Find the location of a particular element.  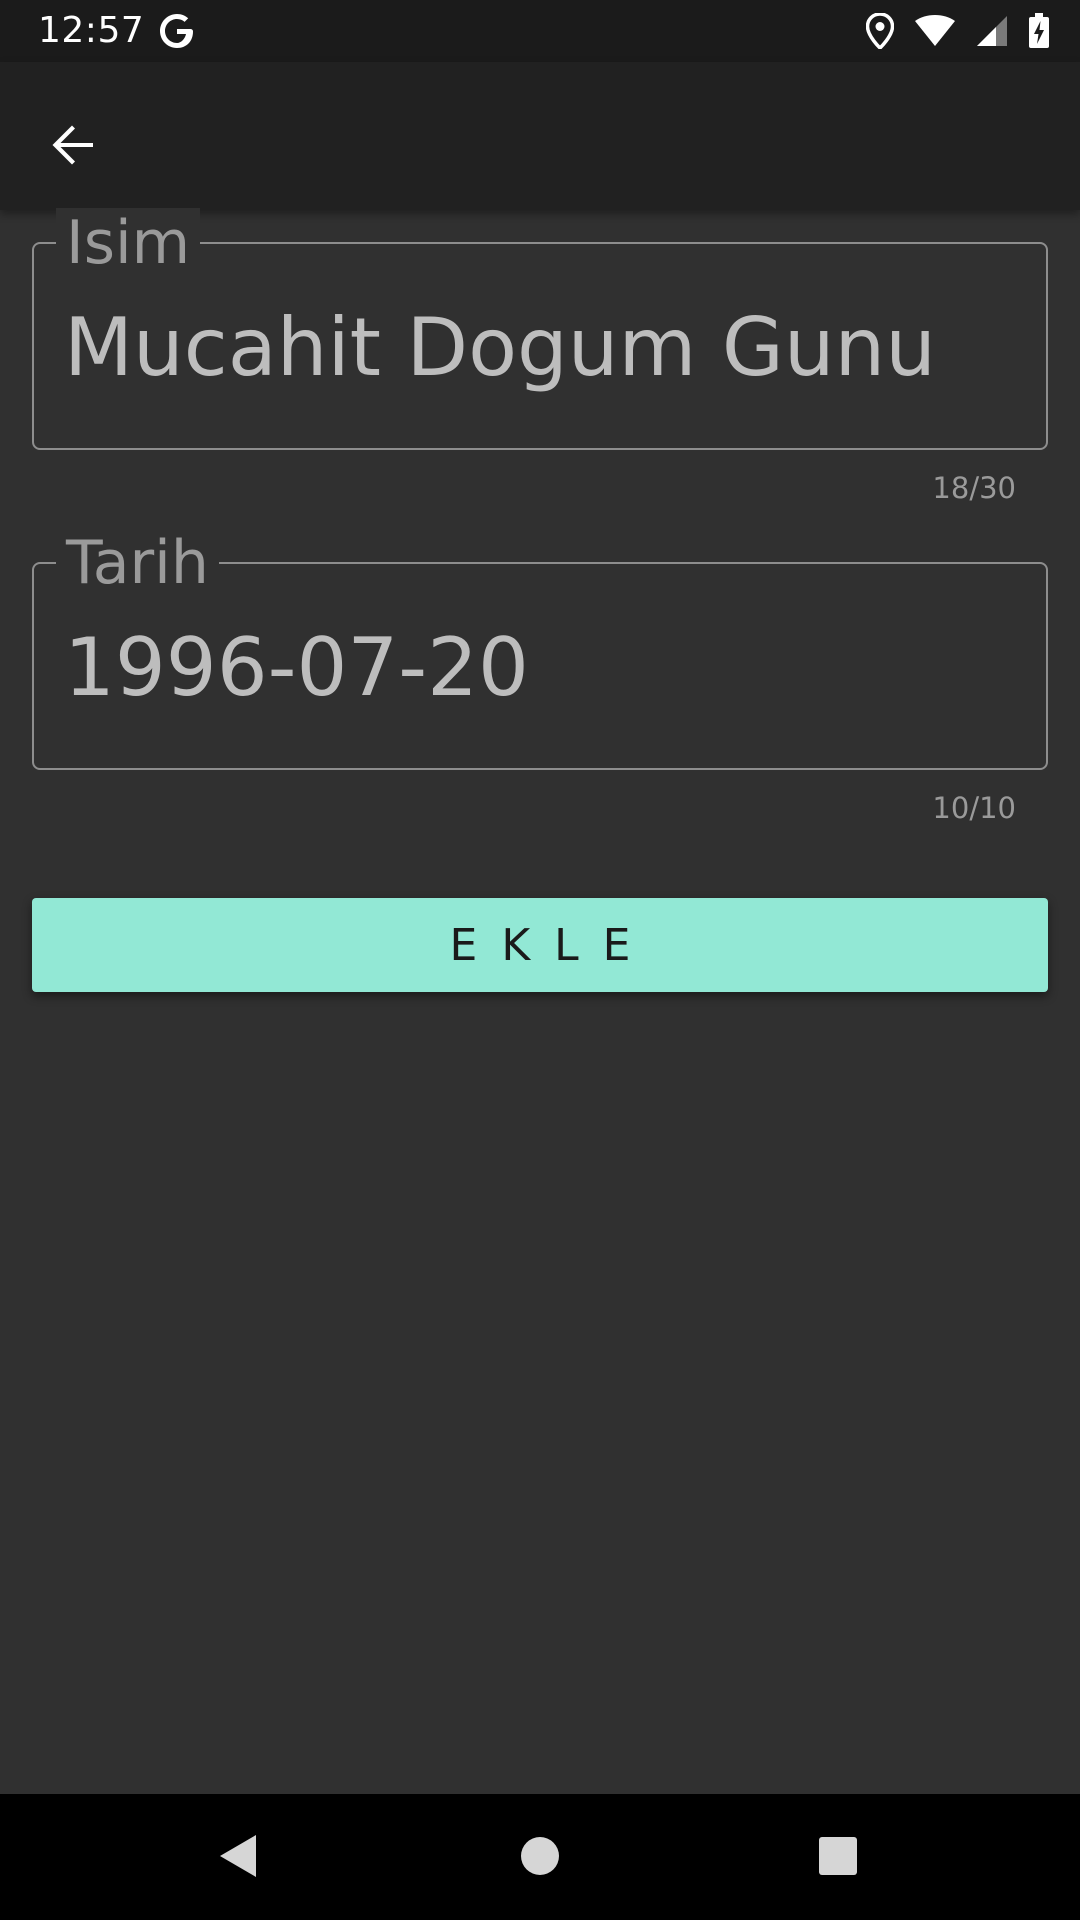

back-button is located at coordinates (73, 145).